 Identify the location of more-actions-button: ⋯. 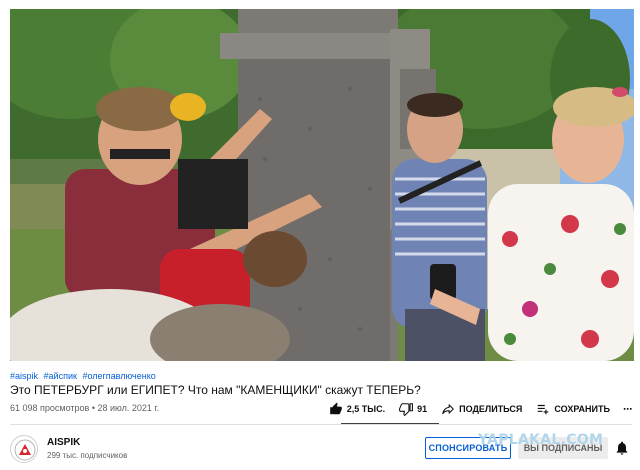
(625, 409).